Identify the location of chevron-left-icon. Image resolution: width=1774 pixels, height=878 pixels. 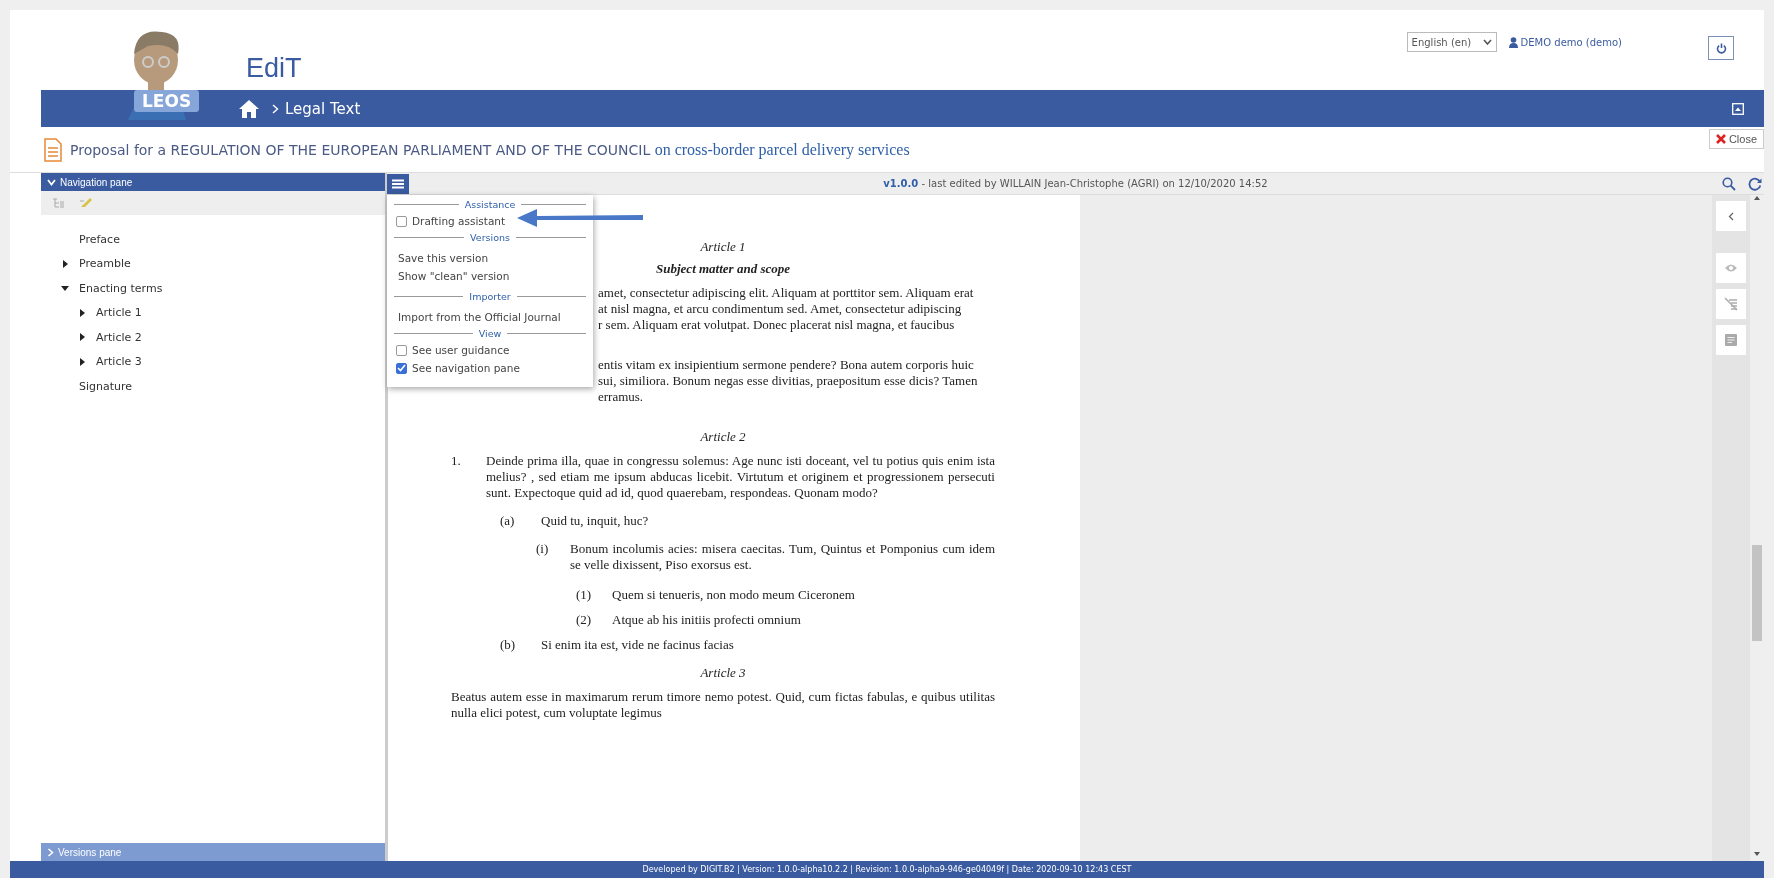
(1731, 216).